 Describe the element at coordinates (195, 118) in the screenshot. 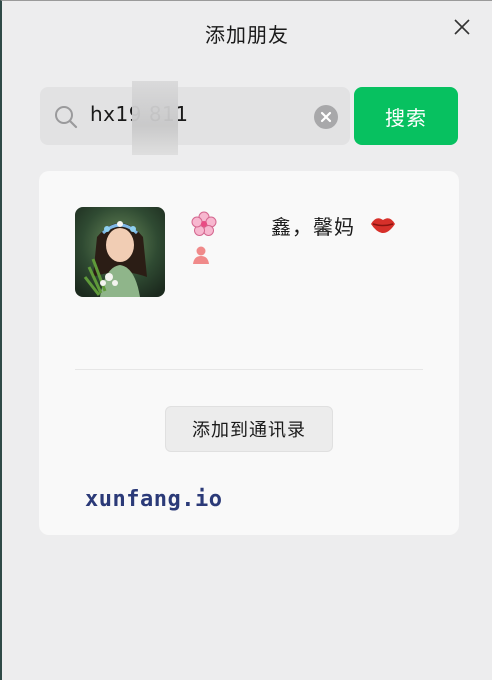

I see `search-field: hx19 811` at that location.